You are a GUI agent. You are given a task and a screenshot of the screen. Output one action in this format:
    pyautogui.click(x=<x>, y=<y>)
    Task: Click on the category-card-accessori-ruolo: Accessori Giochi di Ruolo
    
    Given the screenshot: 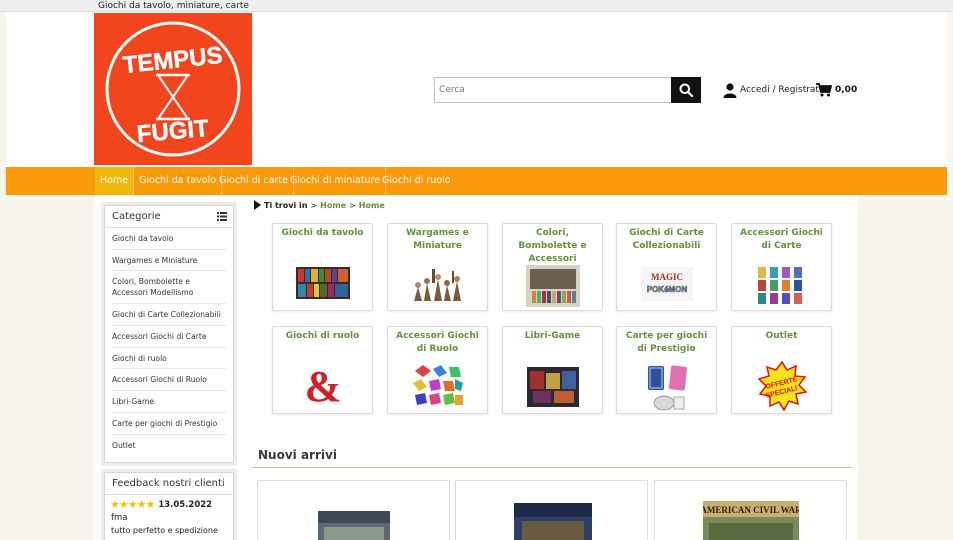 What is the action you would take?
    pyautogui.click(x=437, y=370)
    